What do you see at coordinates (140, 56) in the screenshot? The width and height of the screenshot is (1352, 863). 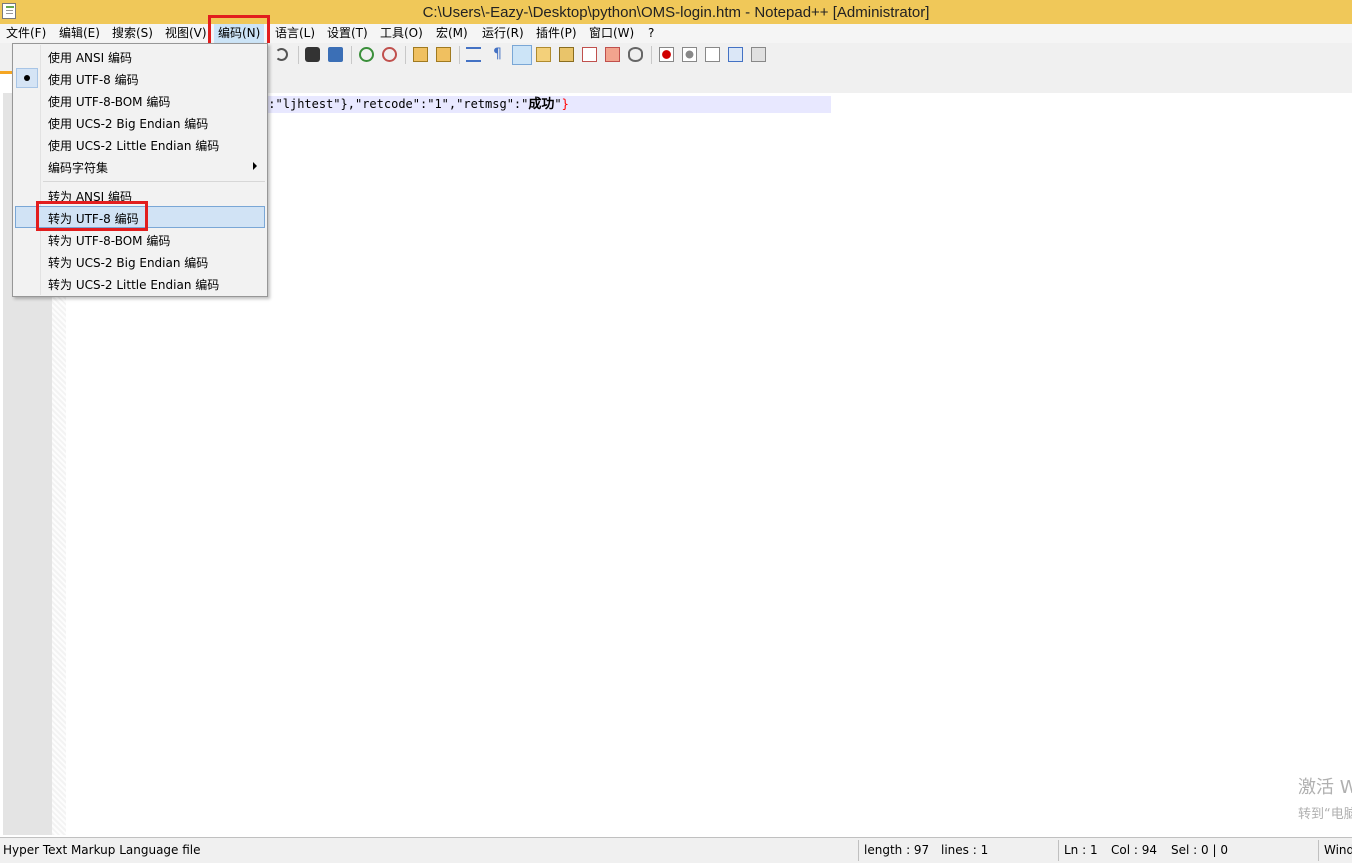 I see `menu-item-use-ansi: 使用 ANSI 编码` at bounding box center [140, 56].